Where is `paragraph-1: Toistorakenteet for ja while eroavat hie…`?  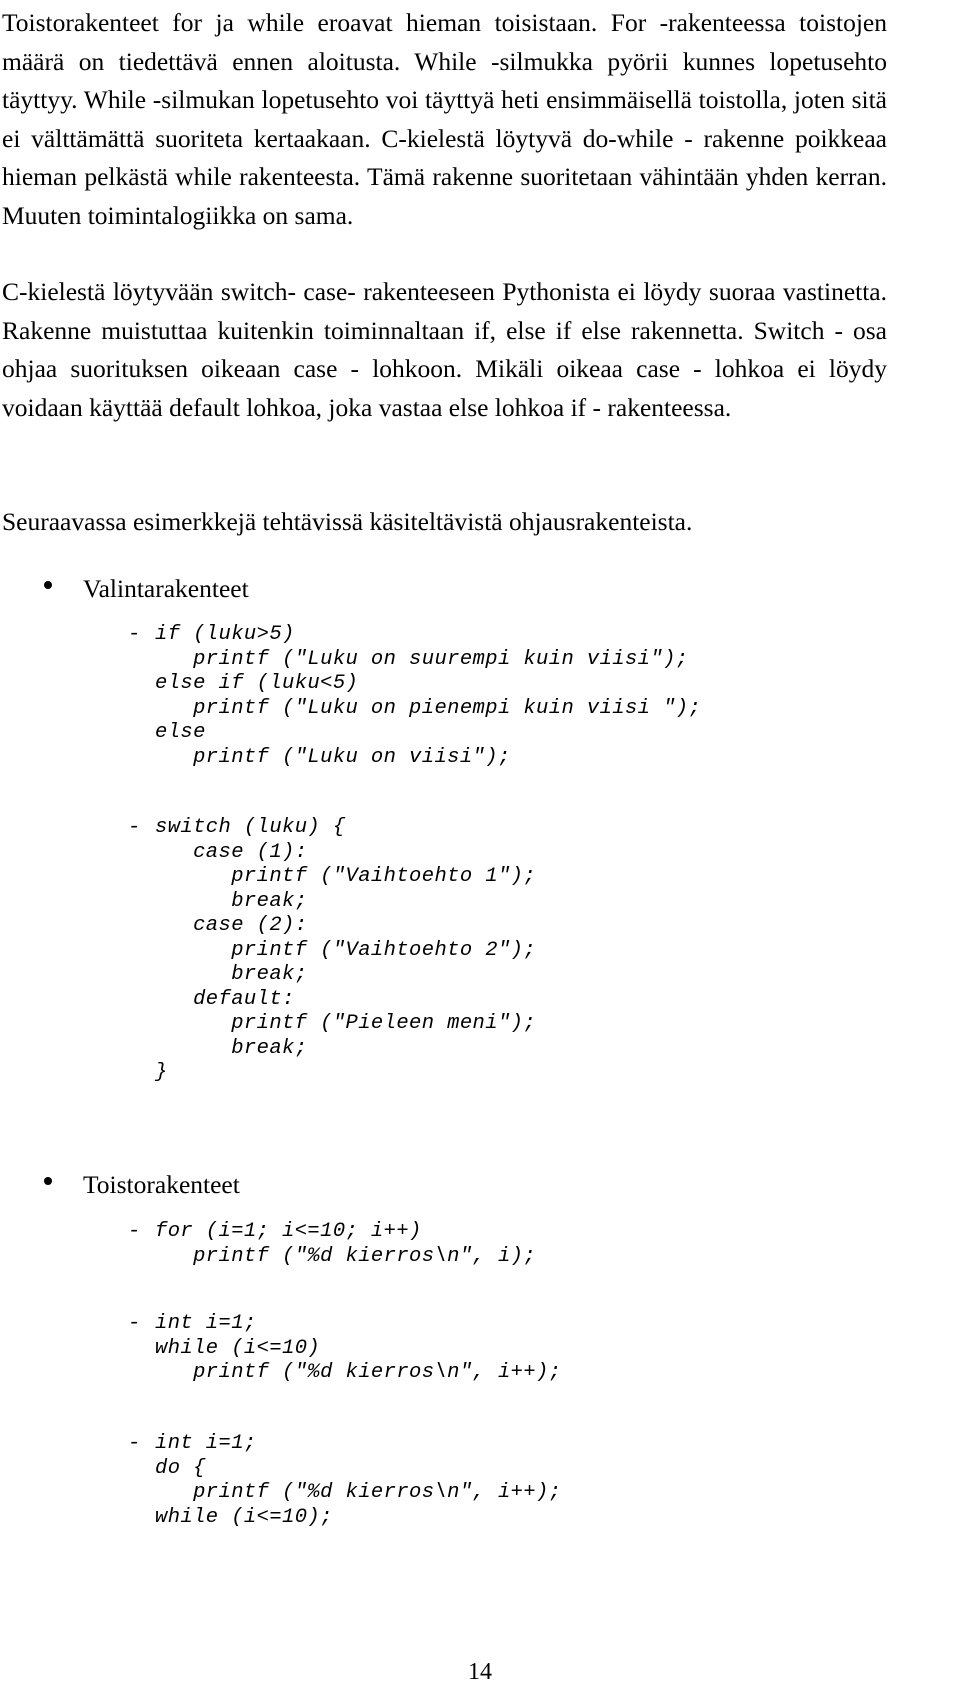 paragraph-1: Toistorakenteet for ja while eroavat hie… is located at coordinates (444, 119).